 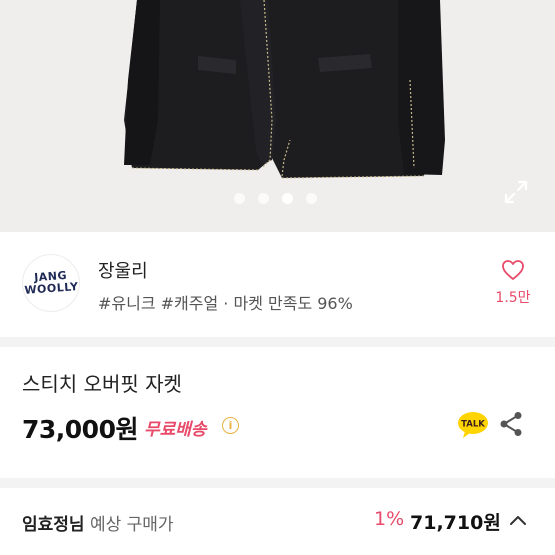 I want to click on like-count: 1.5만, so click(x=513, y=298).